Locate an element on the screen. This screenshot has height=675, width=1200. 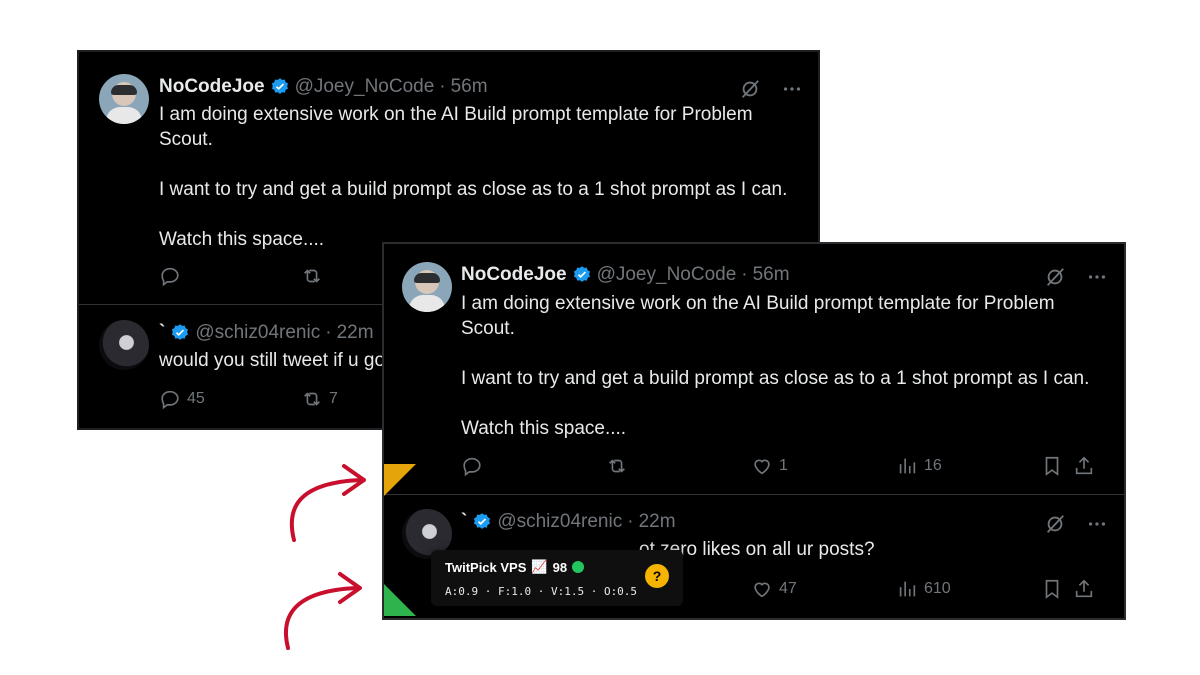
score-metrics: A:0.9 · F:1.0 · V:1.5 · O:0.5 is located at coordinates (541, 591).